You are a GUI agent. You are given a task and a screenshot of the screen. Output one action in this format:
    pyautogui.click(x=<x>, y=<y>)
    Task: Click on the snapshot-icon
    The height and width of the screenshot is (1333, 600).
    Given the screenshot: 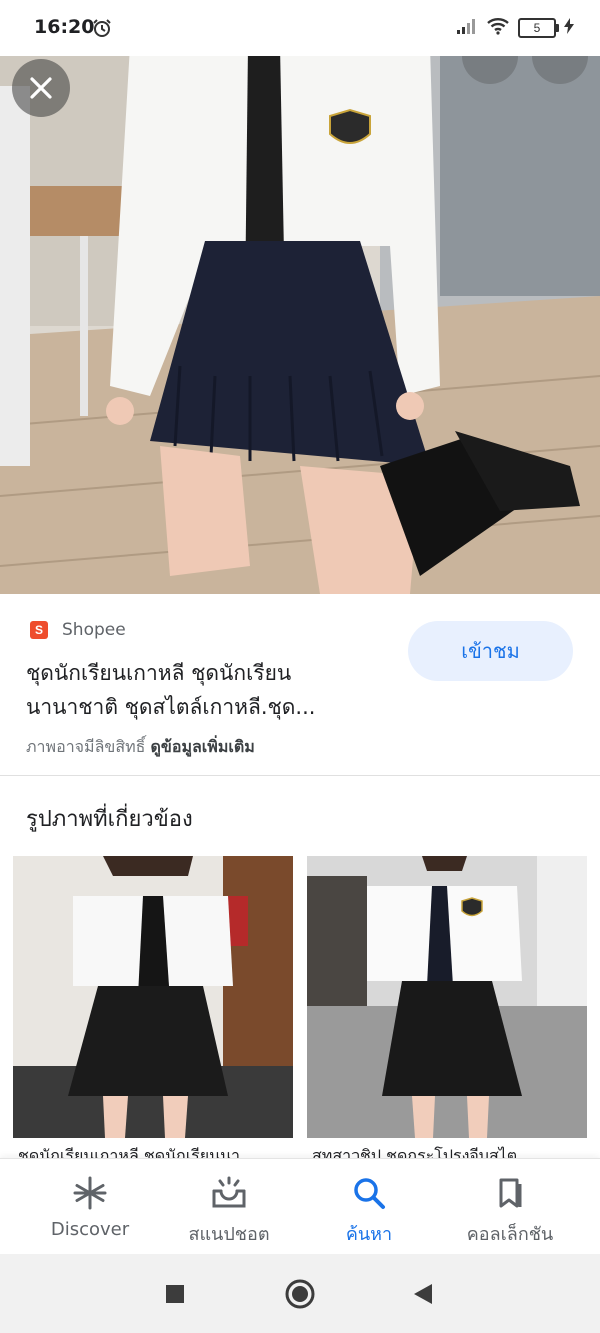 What is the action you would take?
    pyautogui.click(x=229, y=1195)
    